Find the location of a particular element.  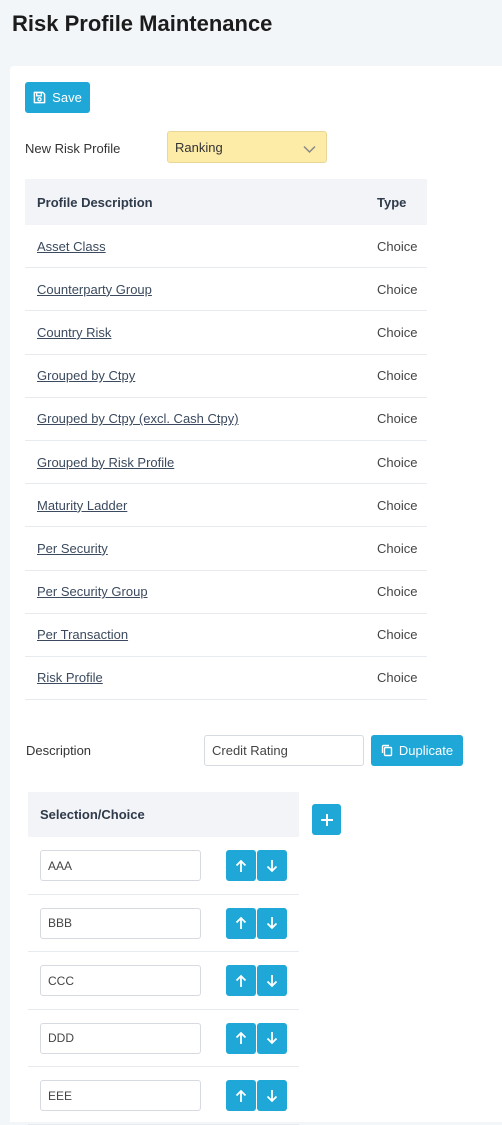

profile-link: Maturity Ladder is located at coordinates (82, 505).